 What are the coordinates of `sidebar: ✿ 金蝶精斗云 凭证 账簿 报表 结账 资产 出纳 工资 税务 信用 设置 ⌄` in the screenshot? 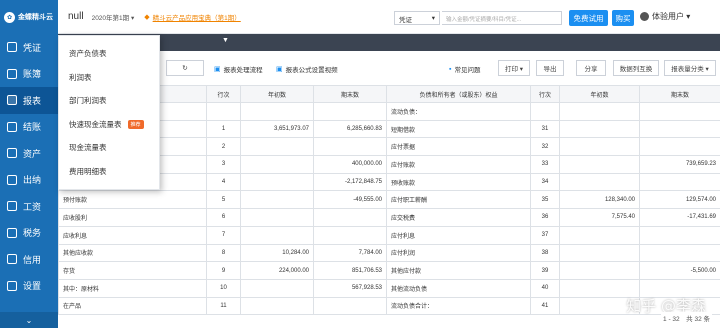 It's located at (29, 164).